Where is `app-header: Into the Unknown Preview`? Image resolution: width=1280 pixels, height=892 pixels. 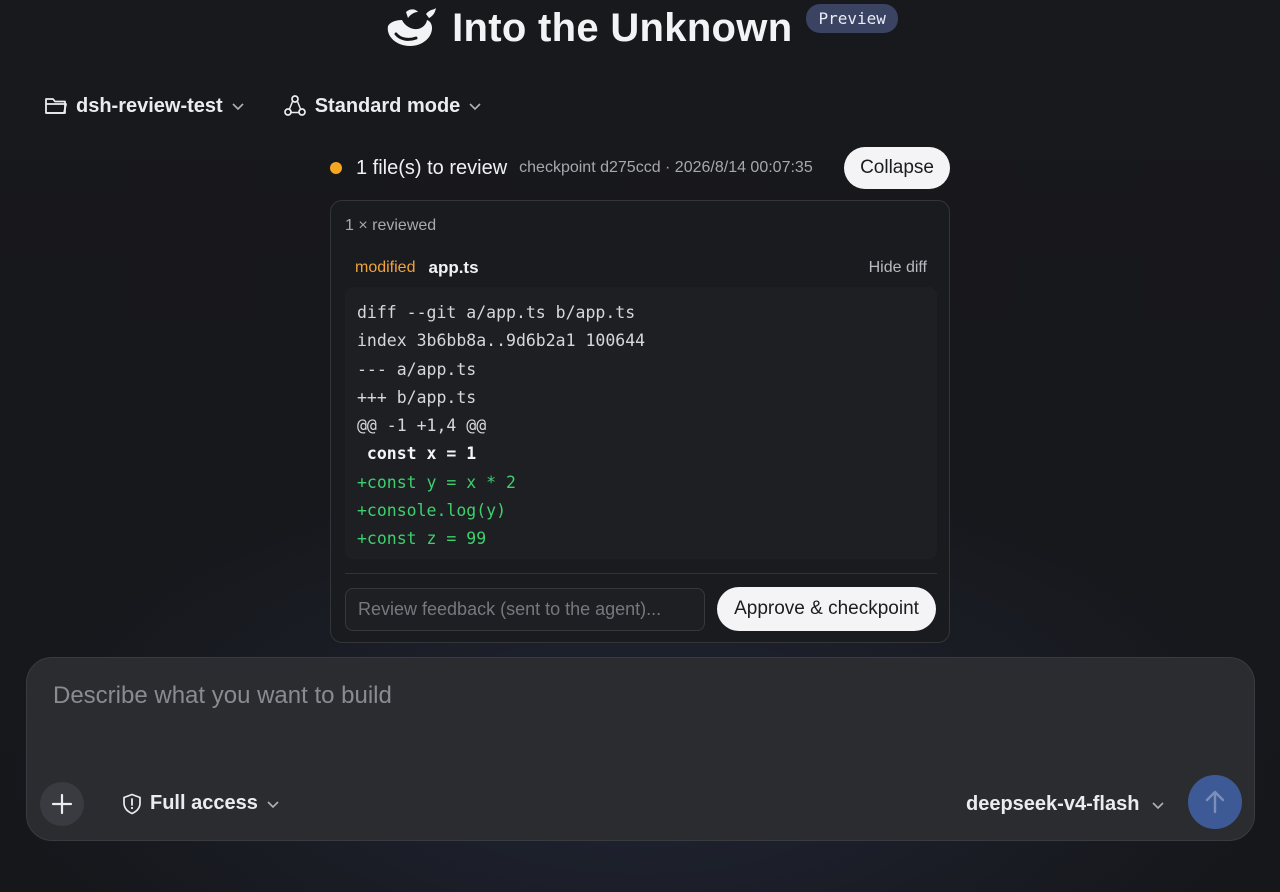
app-header: Into the Unknown Preview is located at coordinates (640, 30).